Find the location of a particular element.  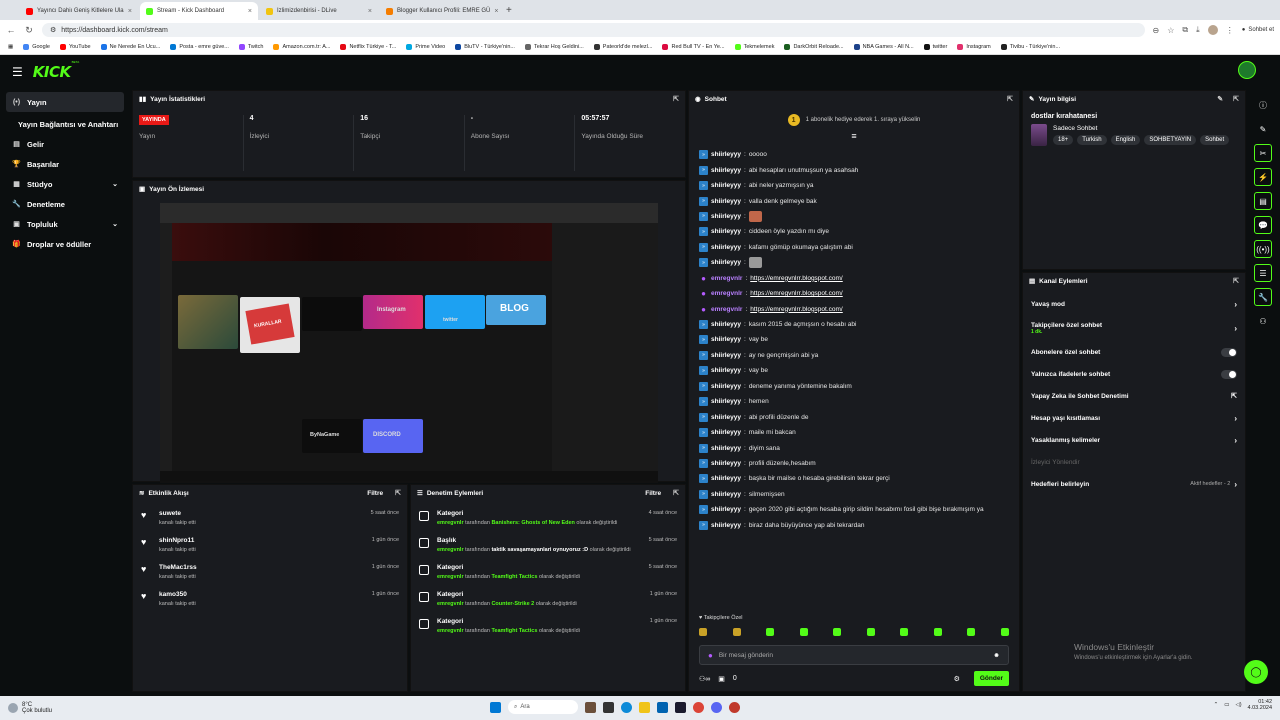

sidebar-item: ▣ Topluluk ⌄ is located at coordinates (65, 224).